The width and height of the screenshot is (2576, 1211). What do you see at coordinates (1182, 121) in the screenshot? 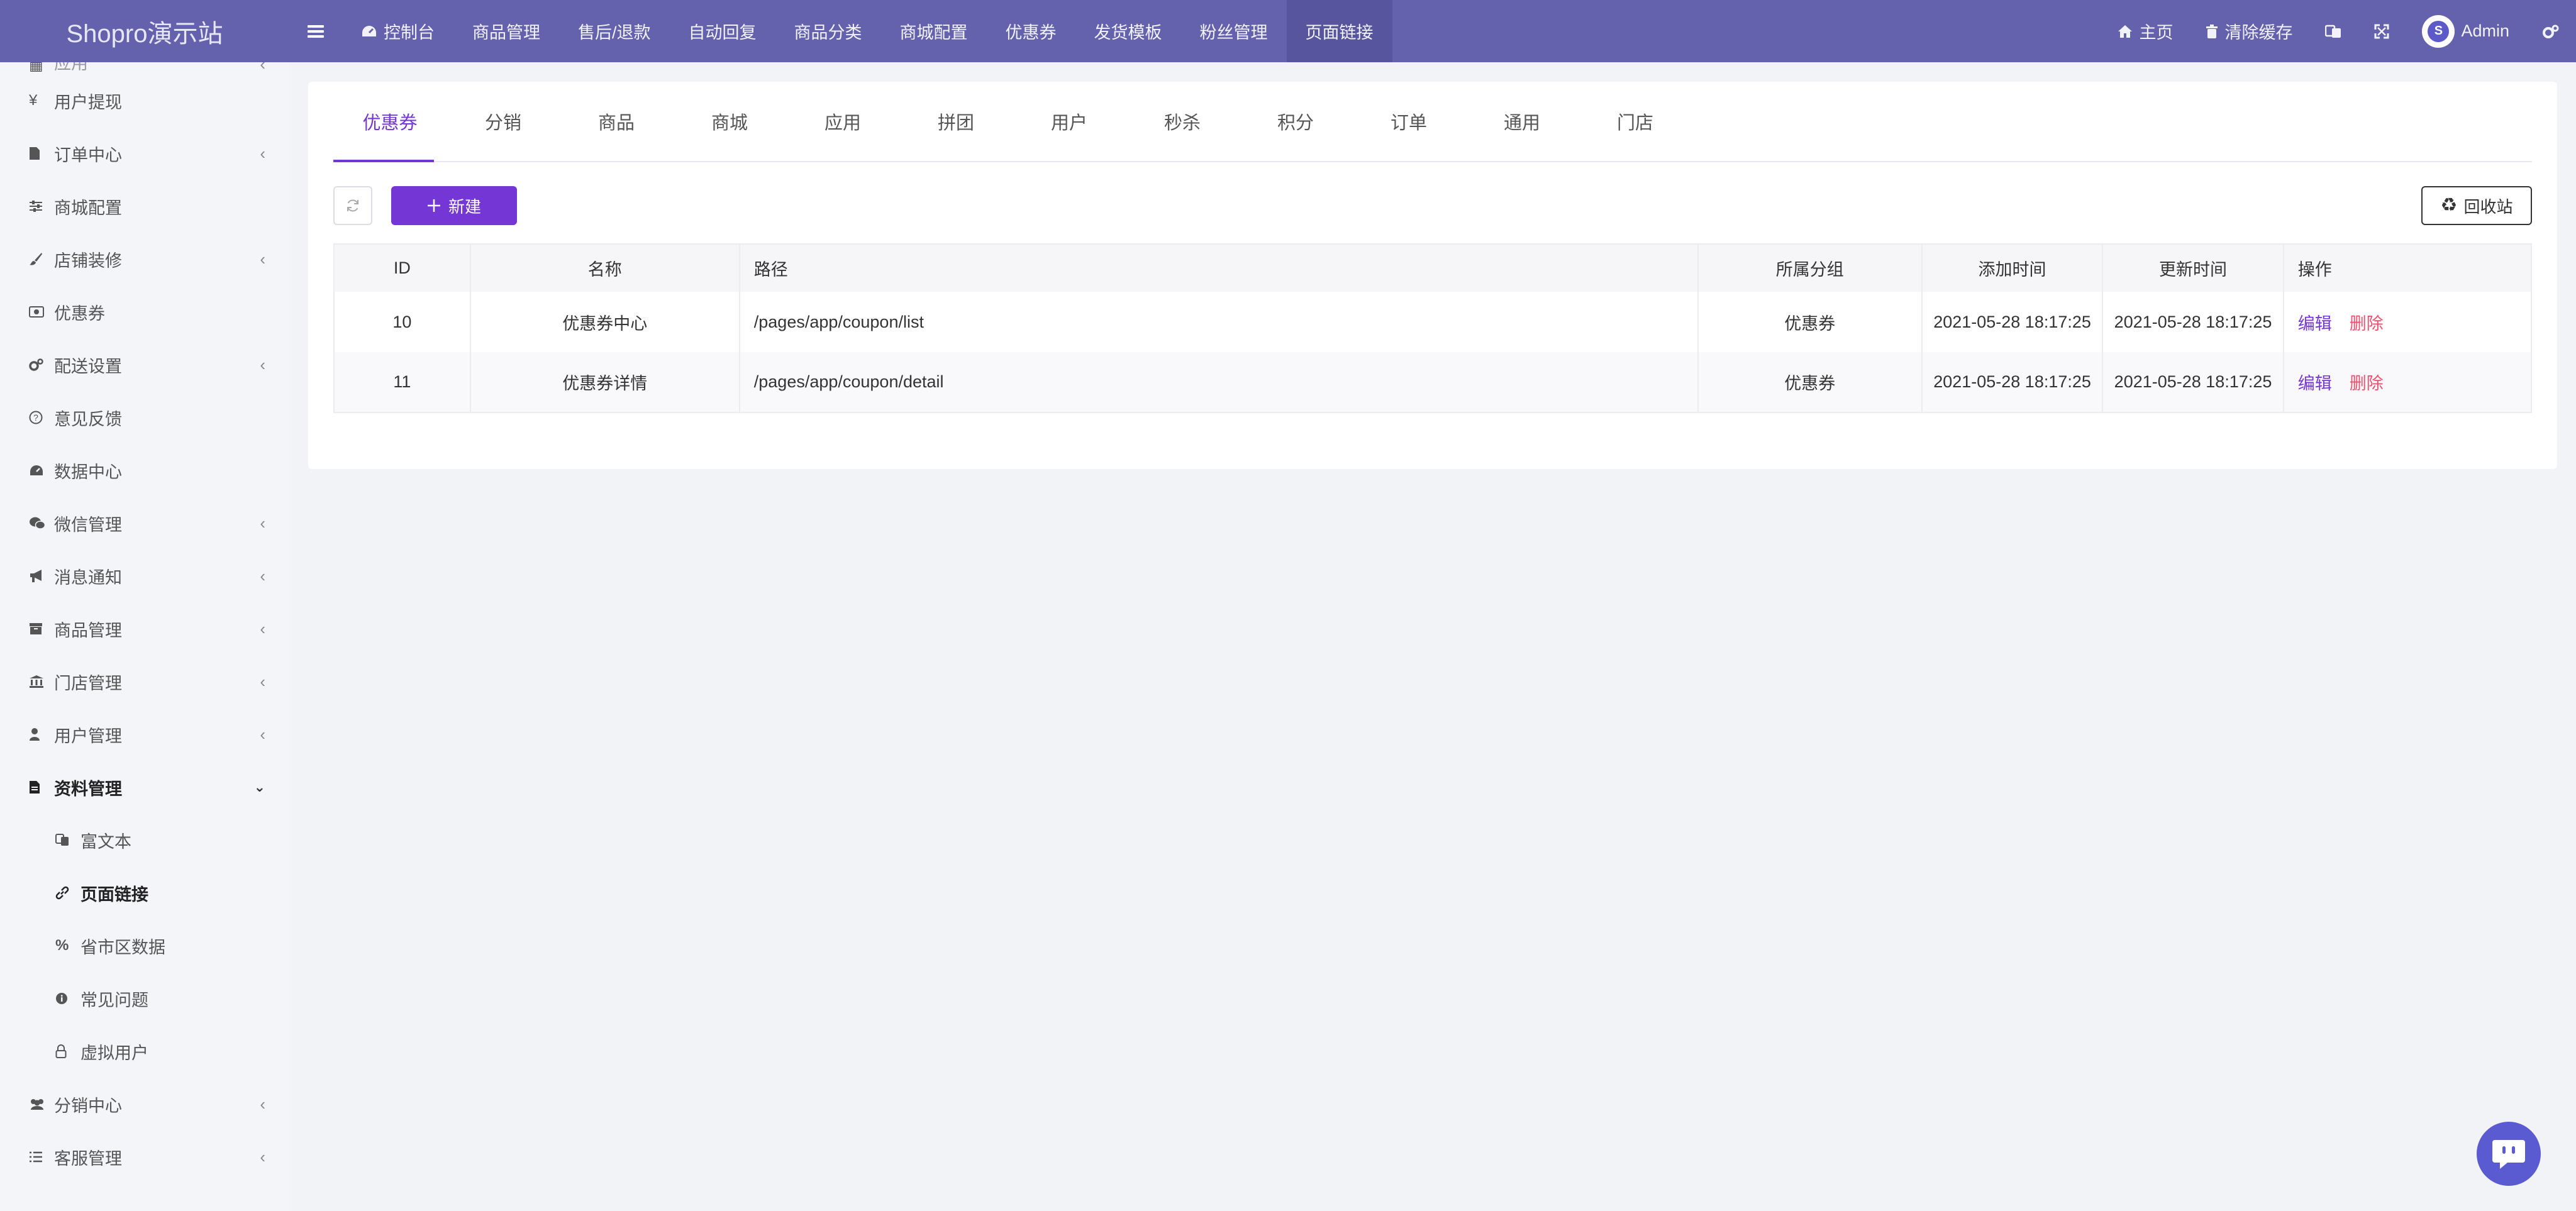
I see `tab-seckill: 秒杀` at bounding box center [1182, 121].